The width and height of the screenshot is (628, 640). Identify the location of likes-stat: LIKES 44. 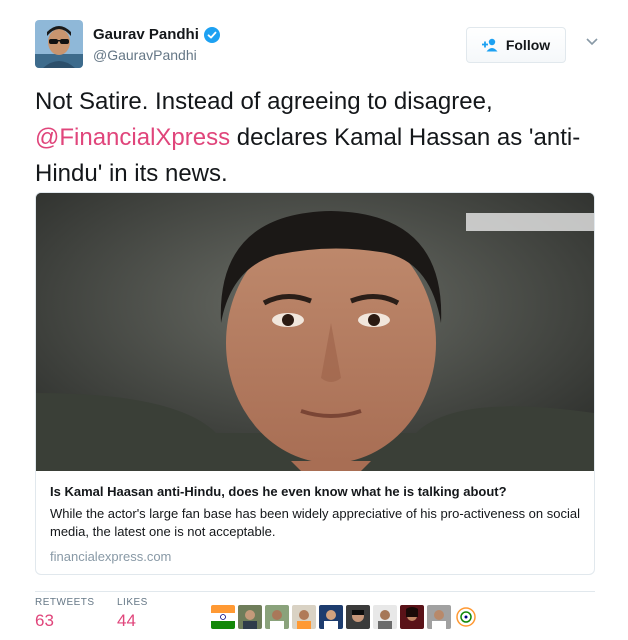
(132, 614).